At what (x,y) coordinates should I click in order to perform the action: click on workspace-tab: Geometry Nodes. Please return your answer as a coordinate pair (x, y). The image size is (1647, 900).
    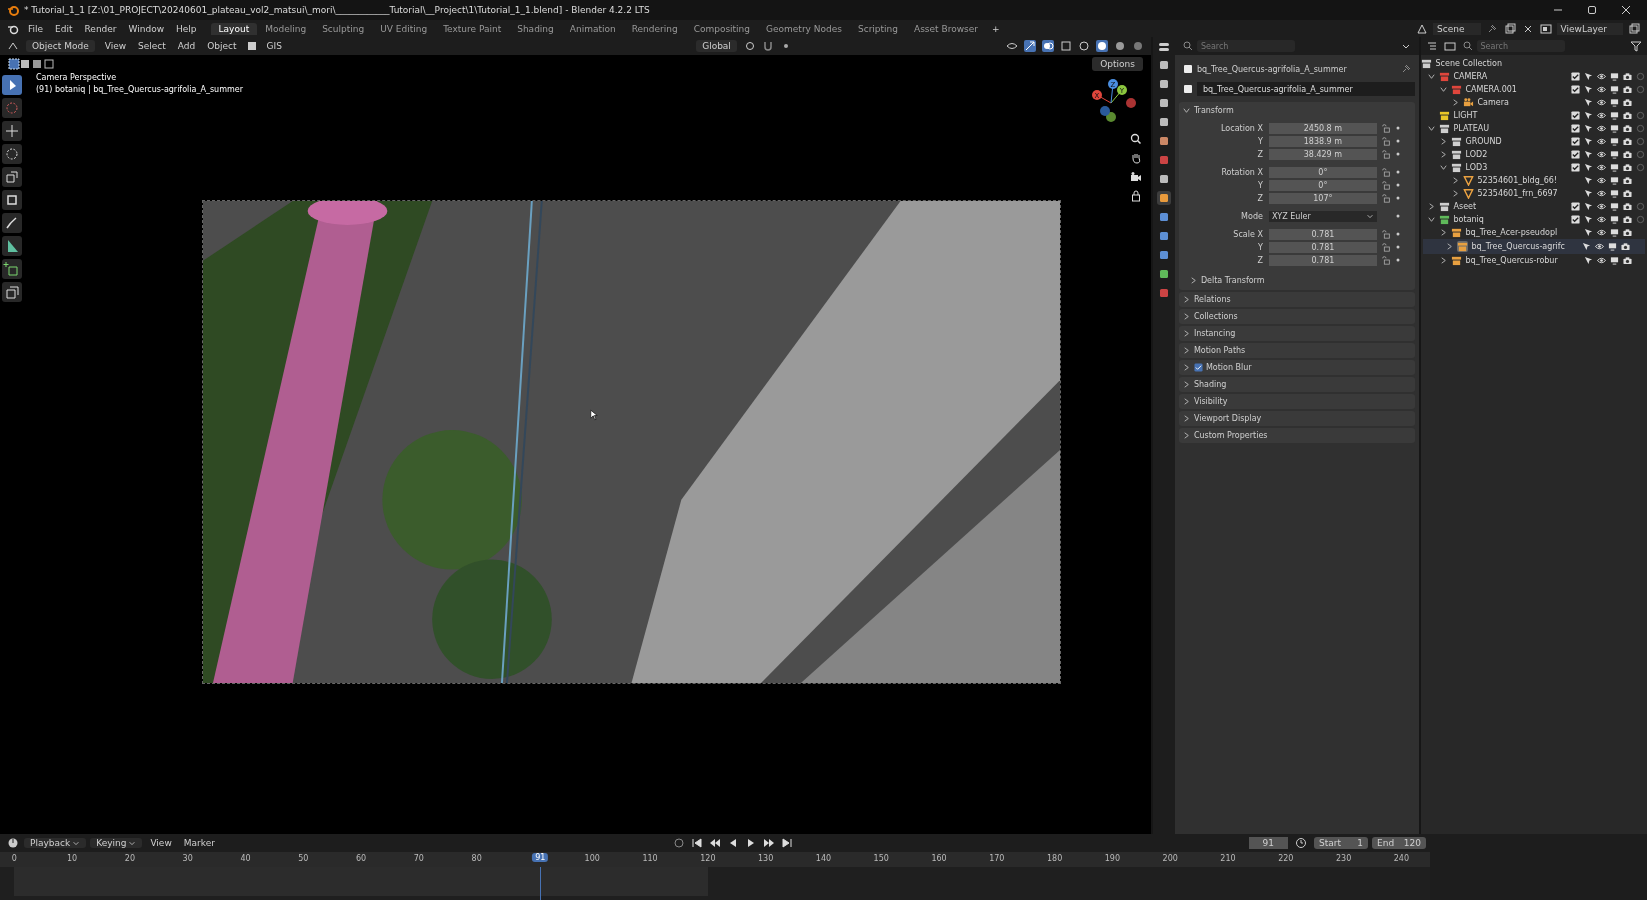
    Looking at the image, I should click on (804, 28).